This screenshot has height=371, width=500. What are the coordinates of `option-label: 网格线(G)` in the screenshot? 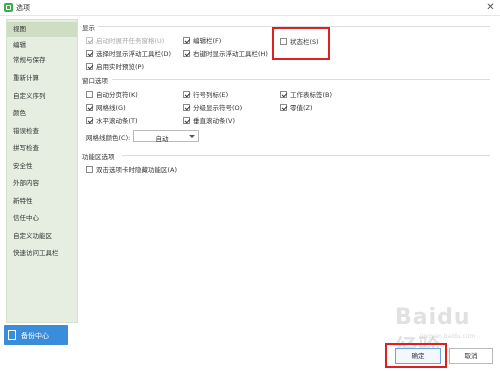 It's located at (111, 108).